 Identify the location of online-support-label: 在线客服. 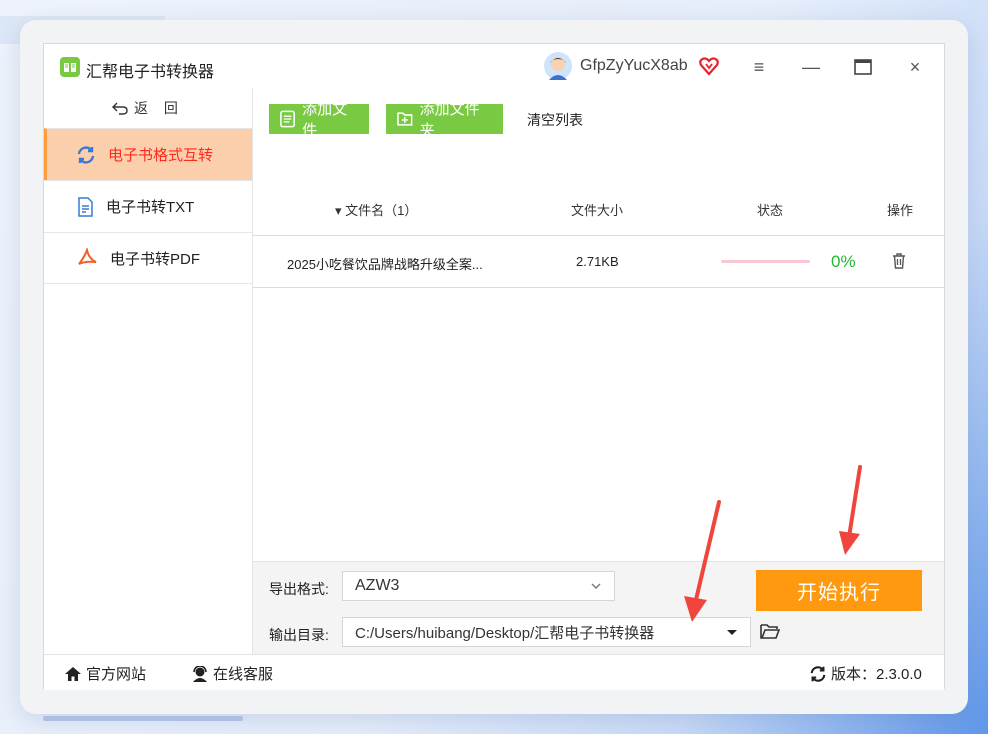
(243, 674).